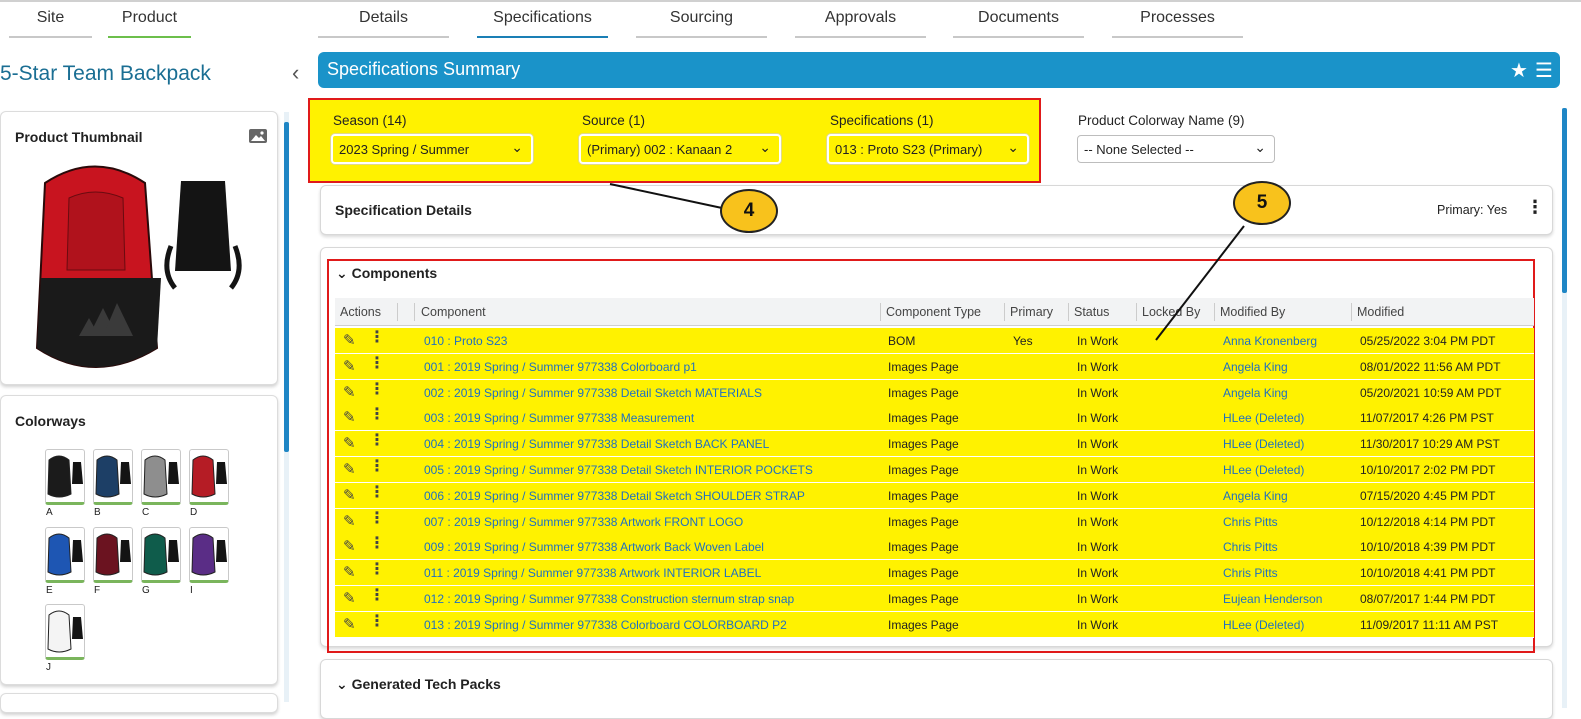  I want to click on callout-lines, so click(927, 262).